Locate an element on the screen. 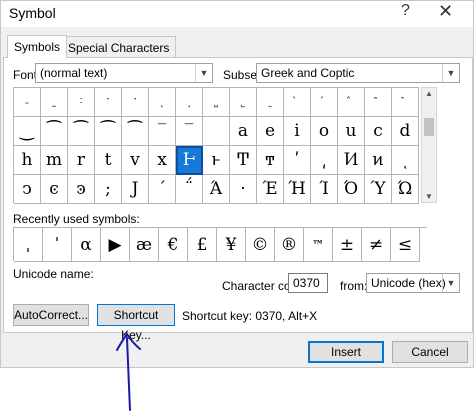 Image resolution: width=474 pixels, height=412 pixels. symbol-cell: ; is located at coordinates (108, 189).